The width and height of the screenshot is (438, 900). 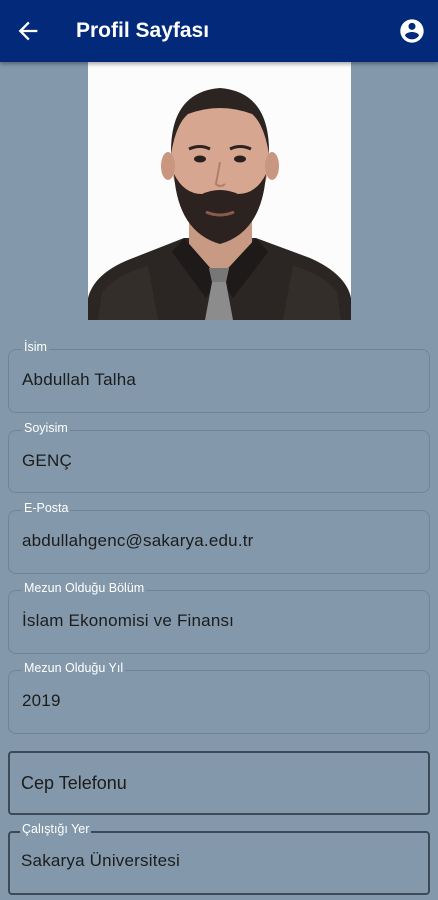 I want to click on last-name-field: Soyisim GENÇ, so click(x=219, y=457).